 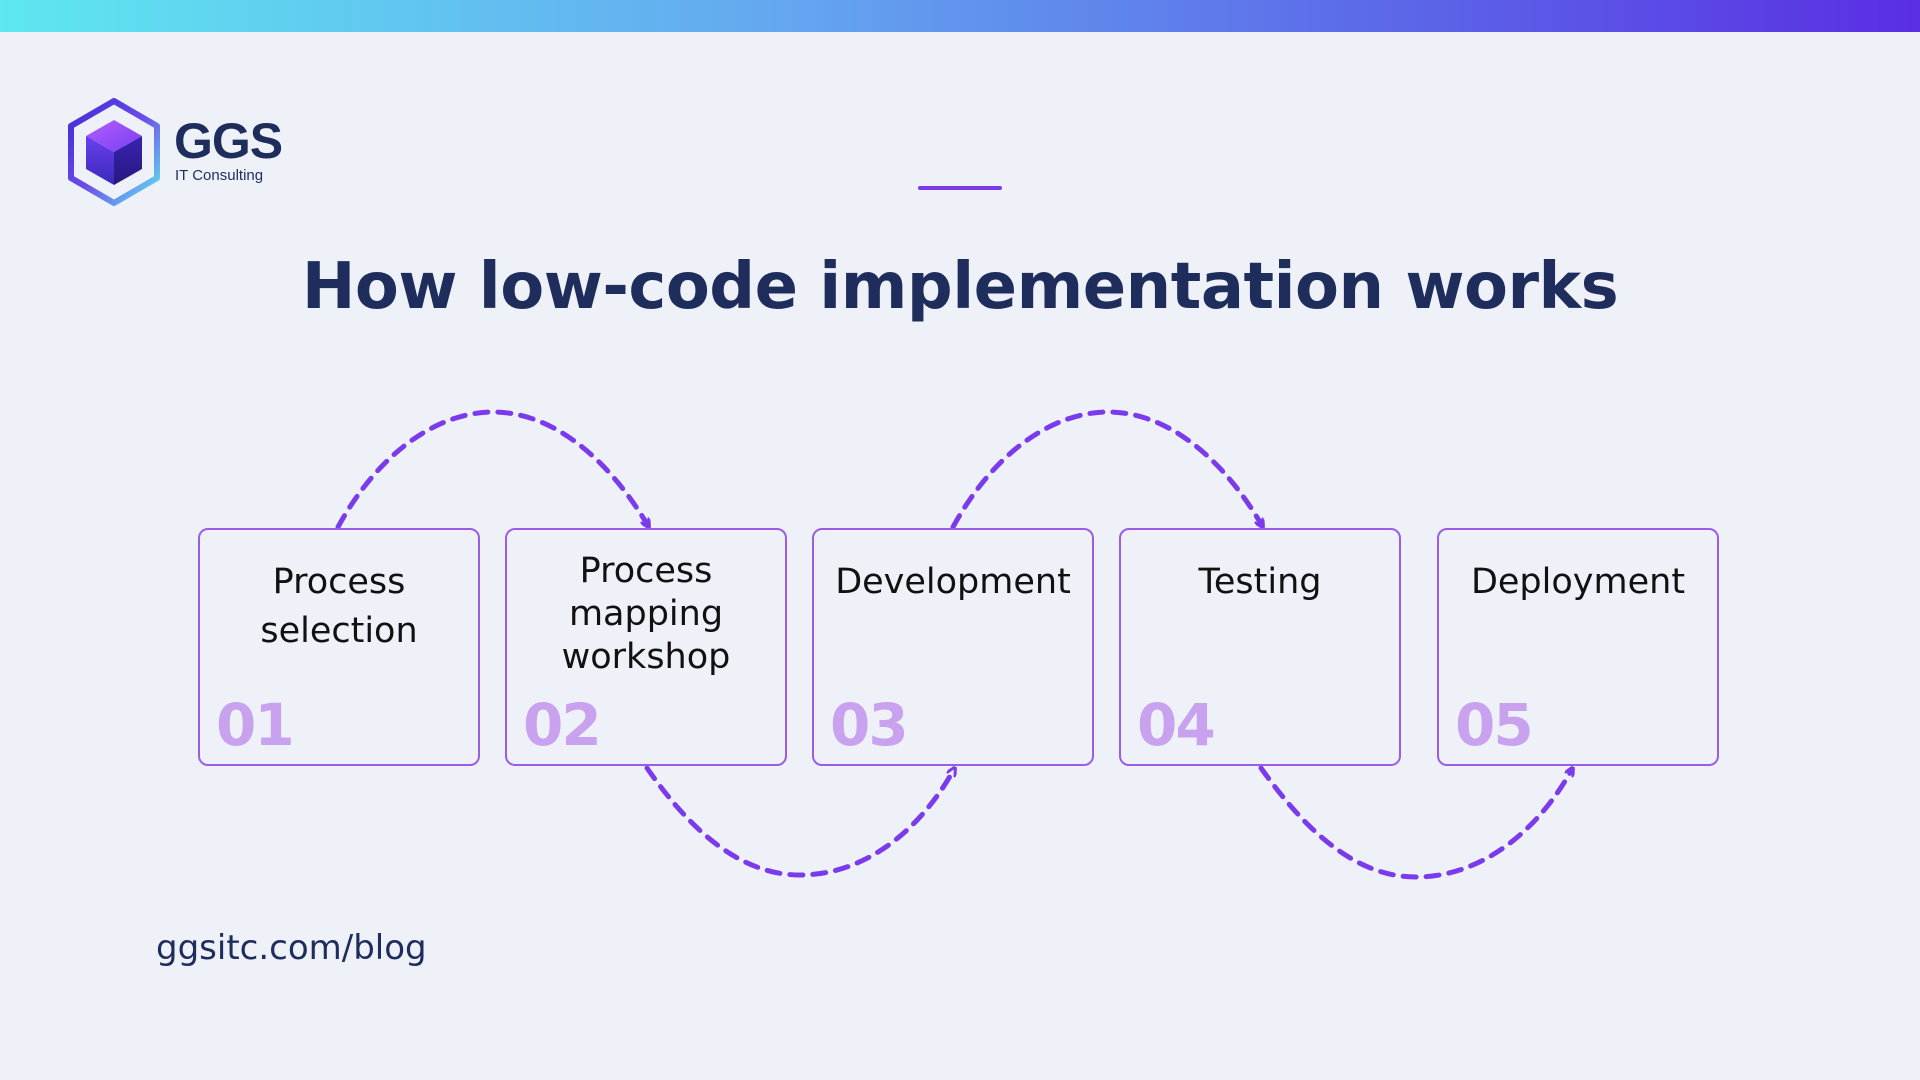 What do you see at coordinates (960, 188) in the screenshot?
I see `title-accent-line` at bounding box center [960, 188].